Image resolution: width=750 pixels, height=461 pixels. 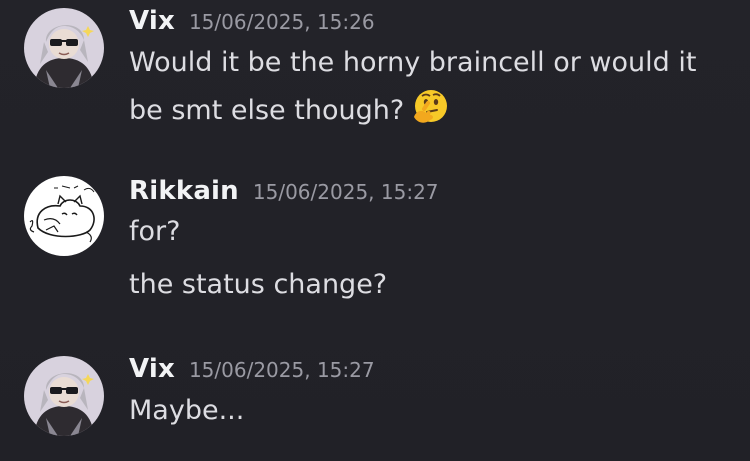 What do you see at coordinates (281, 22) in the screenshot?
I see `timestamp: 15/06/2025, 15:26` at bounding box center [281, 22].